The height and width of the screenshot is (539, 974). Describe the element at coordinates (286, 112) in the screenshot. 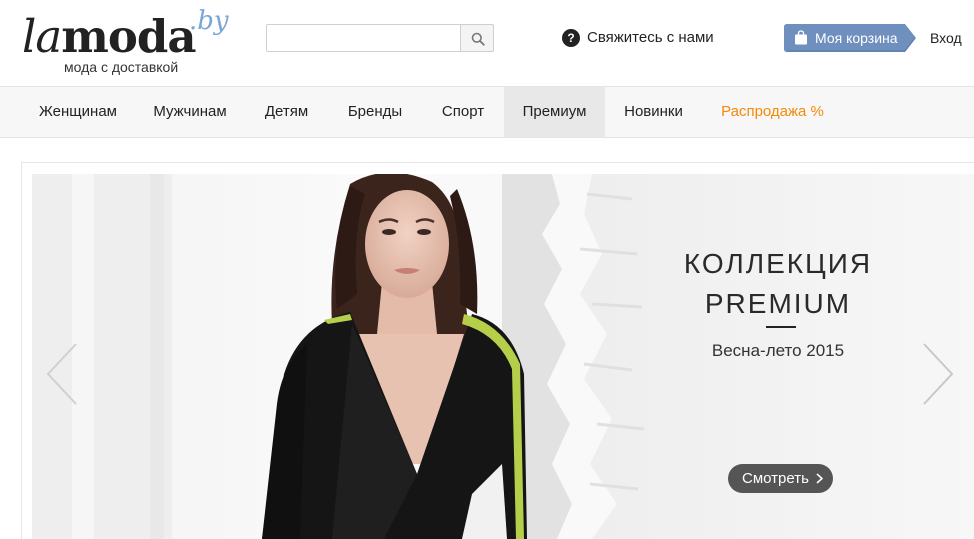

I see `nav-item-kids: Детям` at that location.